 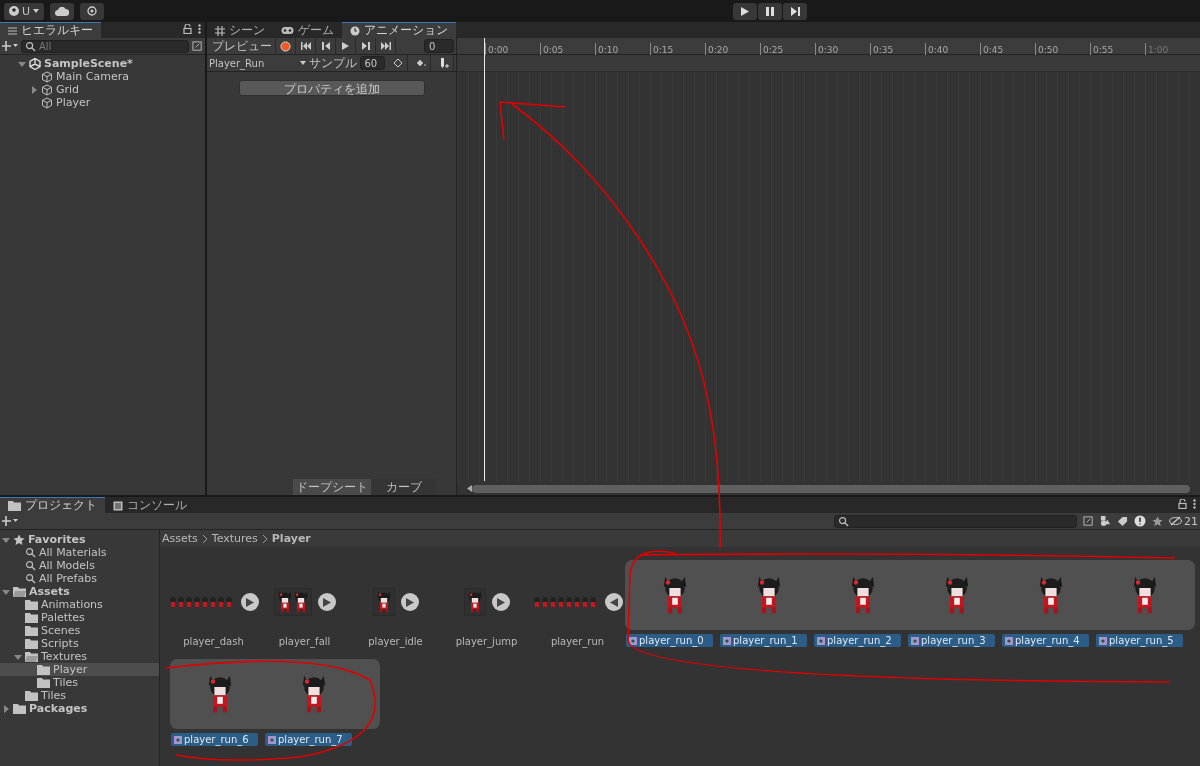 I want to click on cloud-button, so click(x=62, y=11).